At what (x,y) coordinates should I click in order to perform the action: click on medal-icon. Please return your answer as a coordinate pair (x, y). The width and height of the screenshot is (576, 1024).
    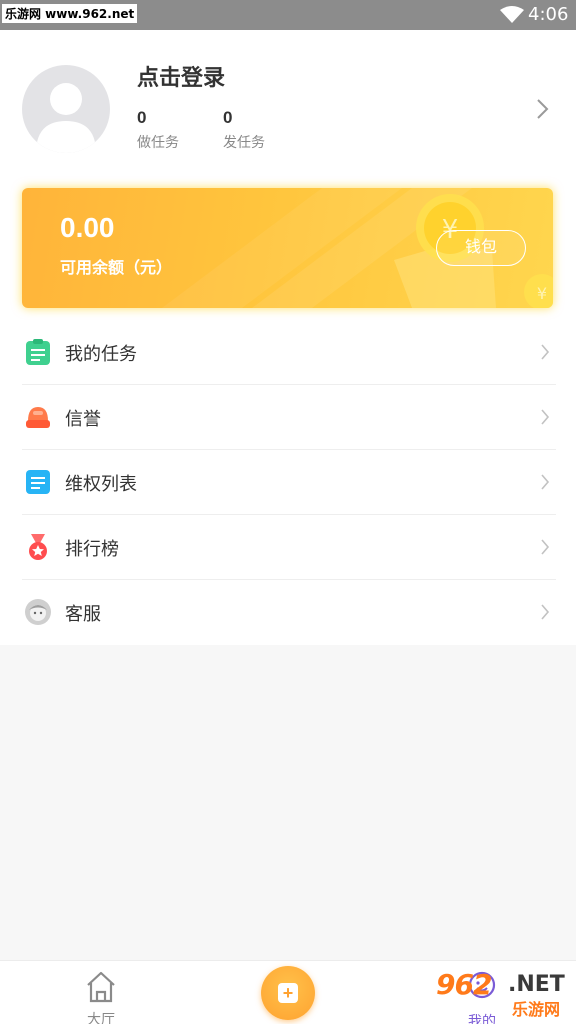
    Looking at the image, I should click on (38, 547).